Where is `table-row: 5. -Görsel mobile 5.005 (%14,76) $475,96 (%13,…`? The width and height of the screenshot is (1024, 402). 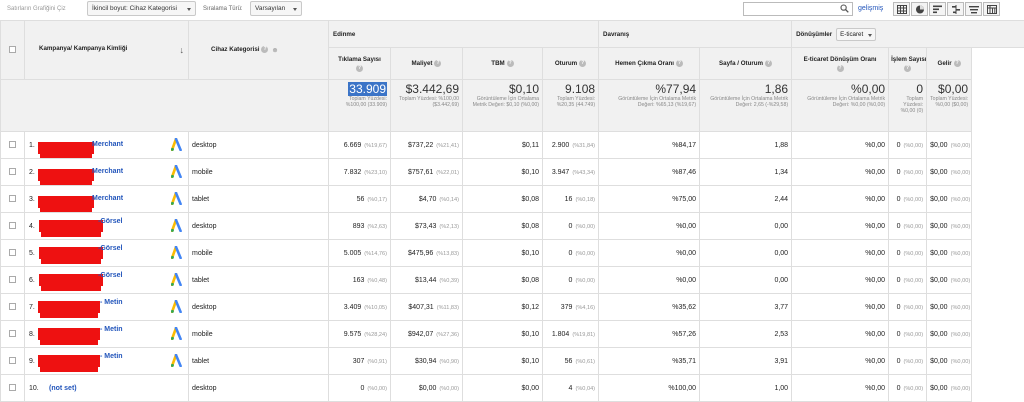
table-row: 5. -Görsel mobile 5.005 (%14,76) $475,96 (%13,… is located at coordinates (512, 253).